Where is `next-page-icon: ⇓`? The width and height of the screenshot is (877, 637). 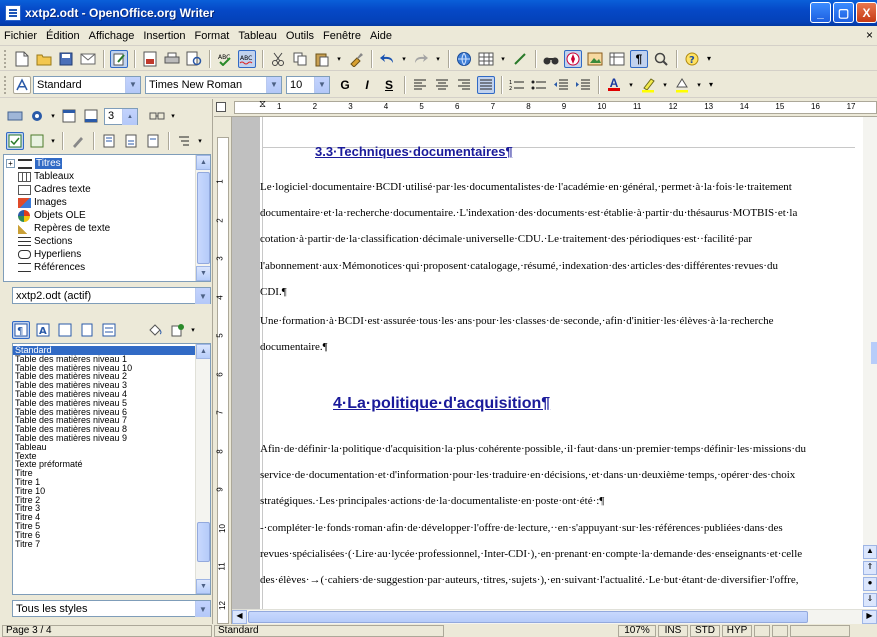
next-page-icon: ⇓ is located at coordinates (870, 600).